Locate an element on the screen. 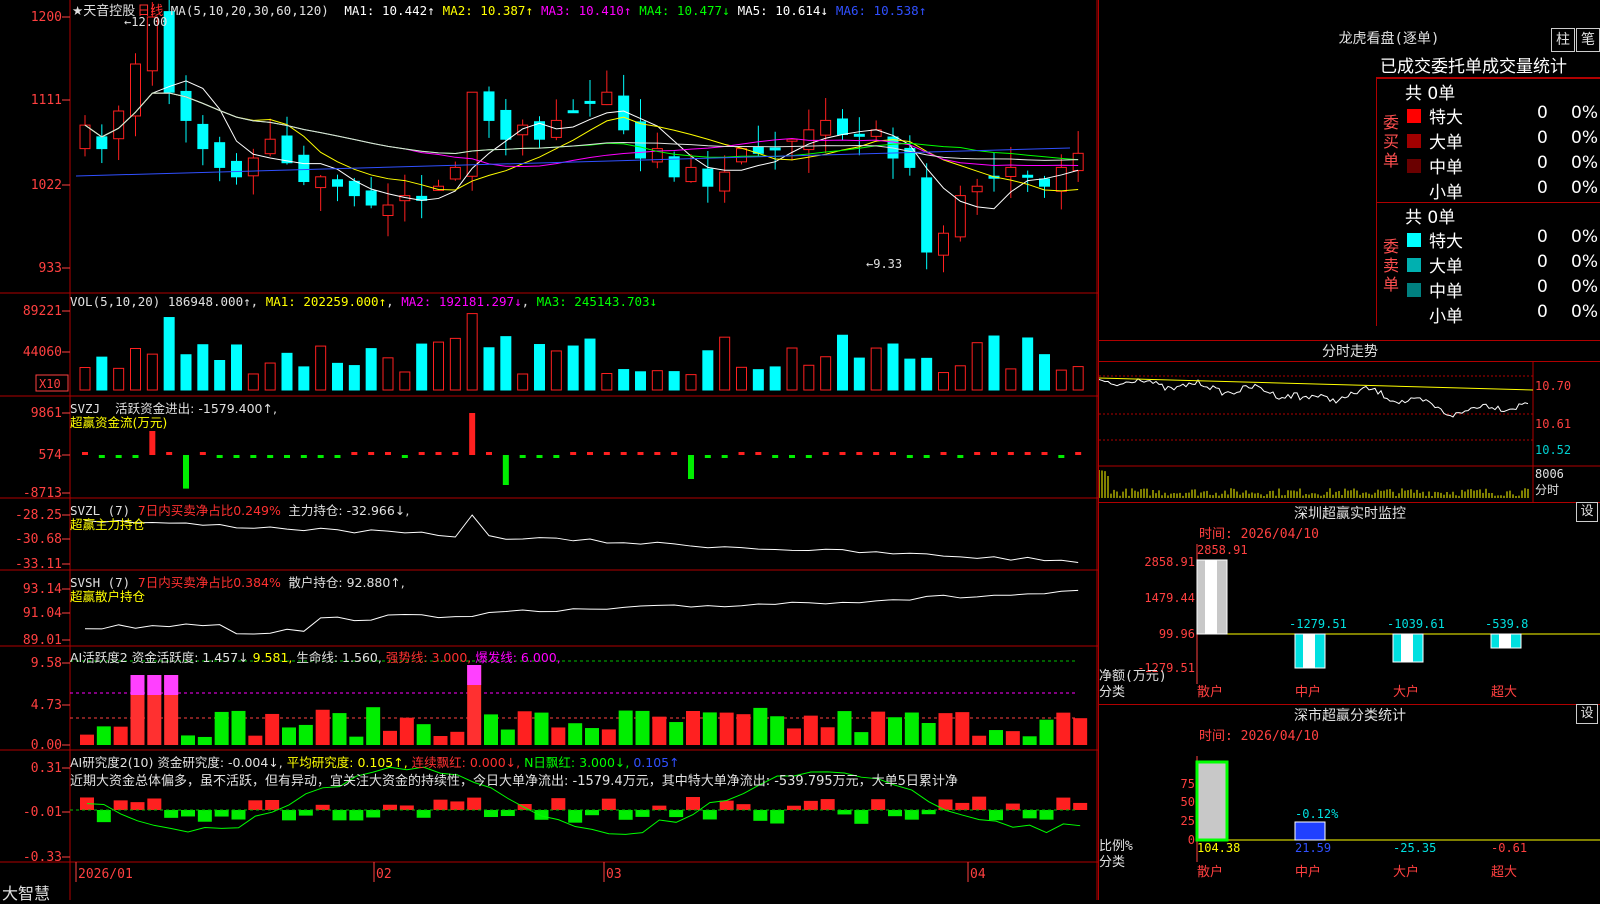 This screenshot has height=904, width=1600. svzl-axis-tick: -28.25 is located at coordinates (38, 515).